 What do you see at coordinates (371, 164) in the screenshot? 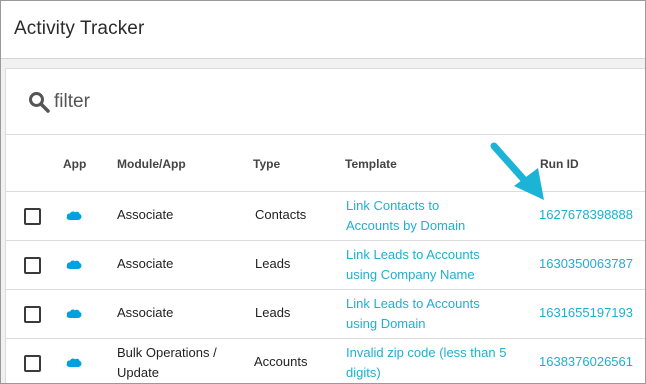
I see `column-header-template: Template` at bounding box center [371, 164].